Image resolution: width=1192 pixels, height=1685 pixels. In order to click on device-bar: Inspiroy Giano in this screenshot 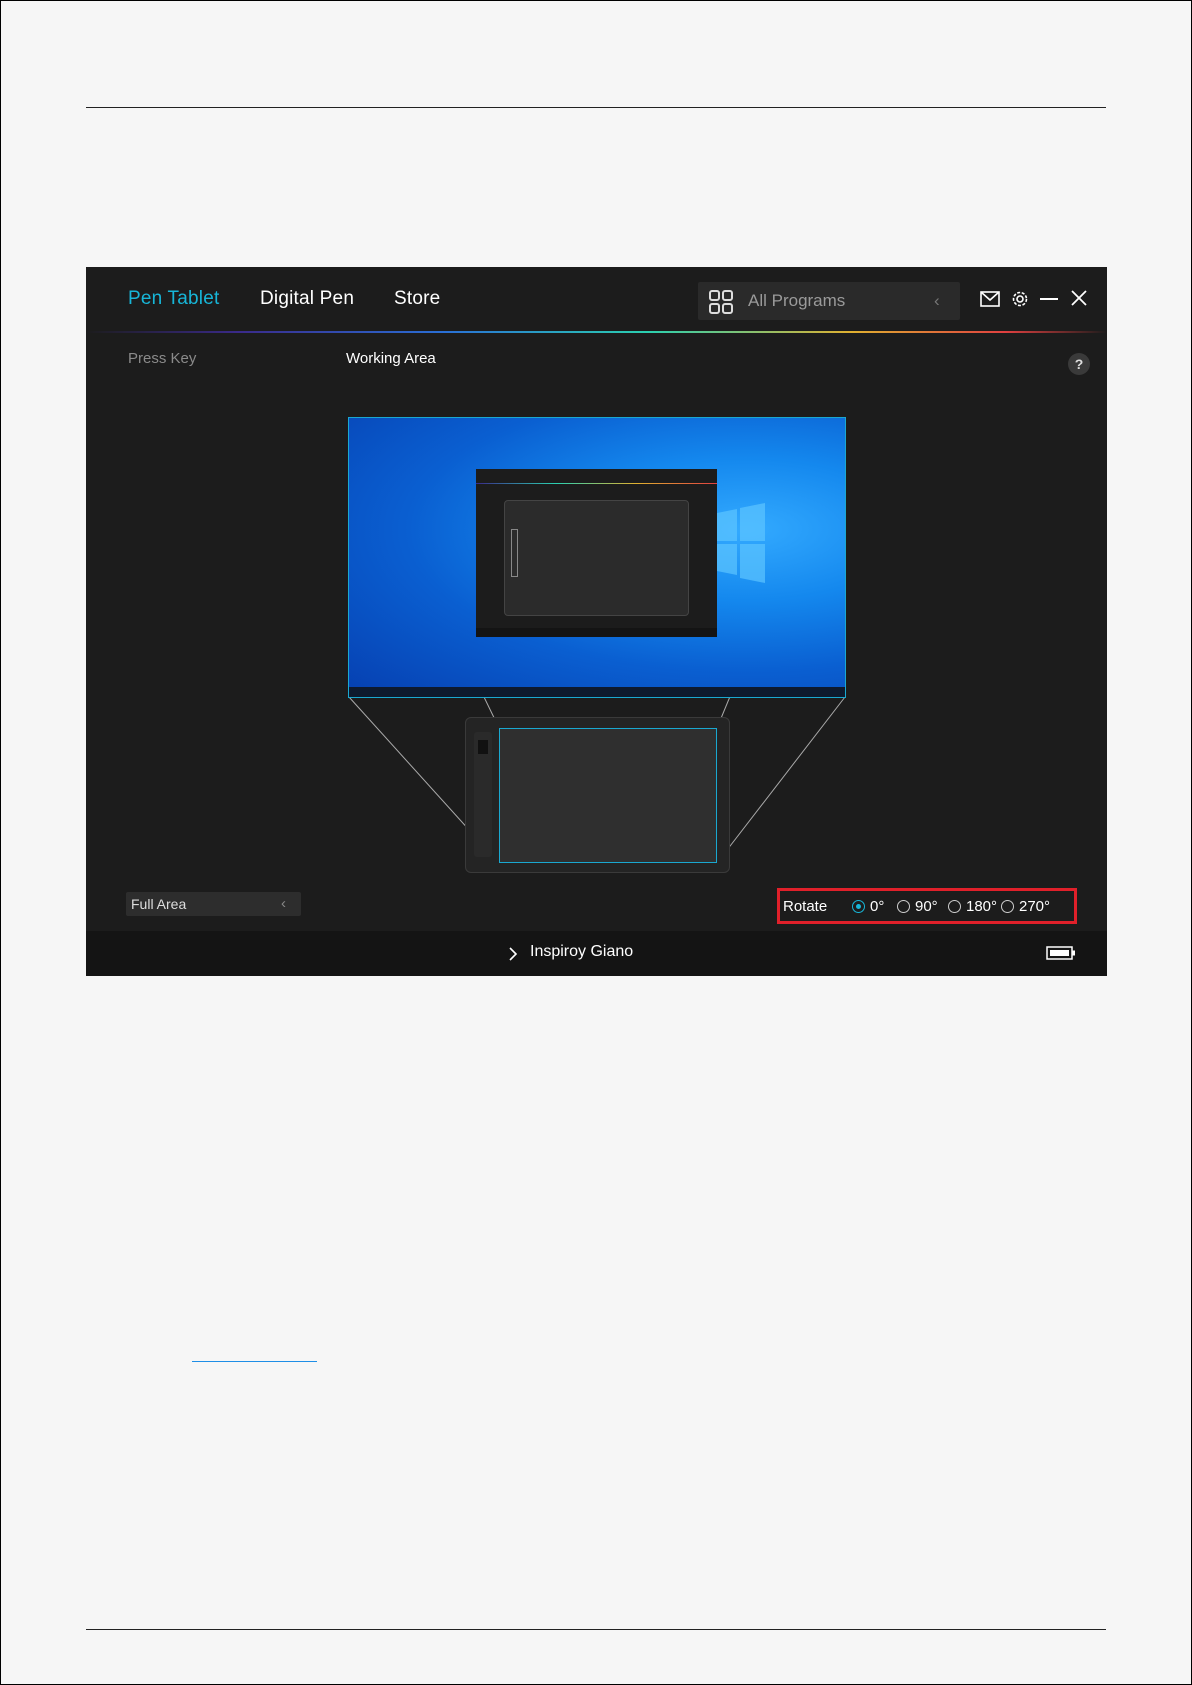, I will do `click(596, 953)`.